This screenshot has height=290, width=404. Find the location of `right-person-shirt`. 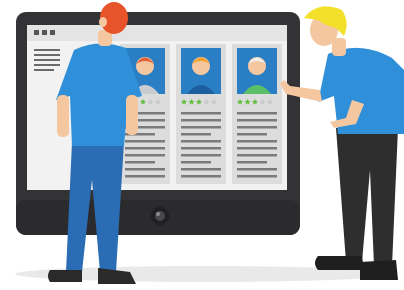

right-person-shirt is located at coordinates (361, 90).